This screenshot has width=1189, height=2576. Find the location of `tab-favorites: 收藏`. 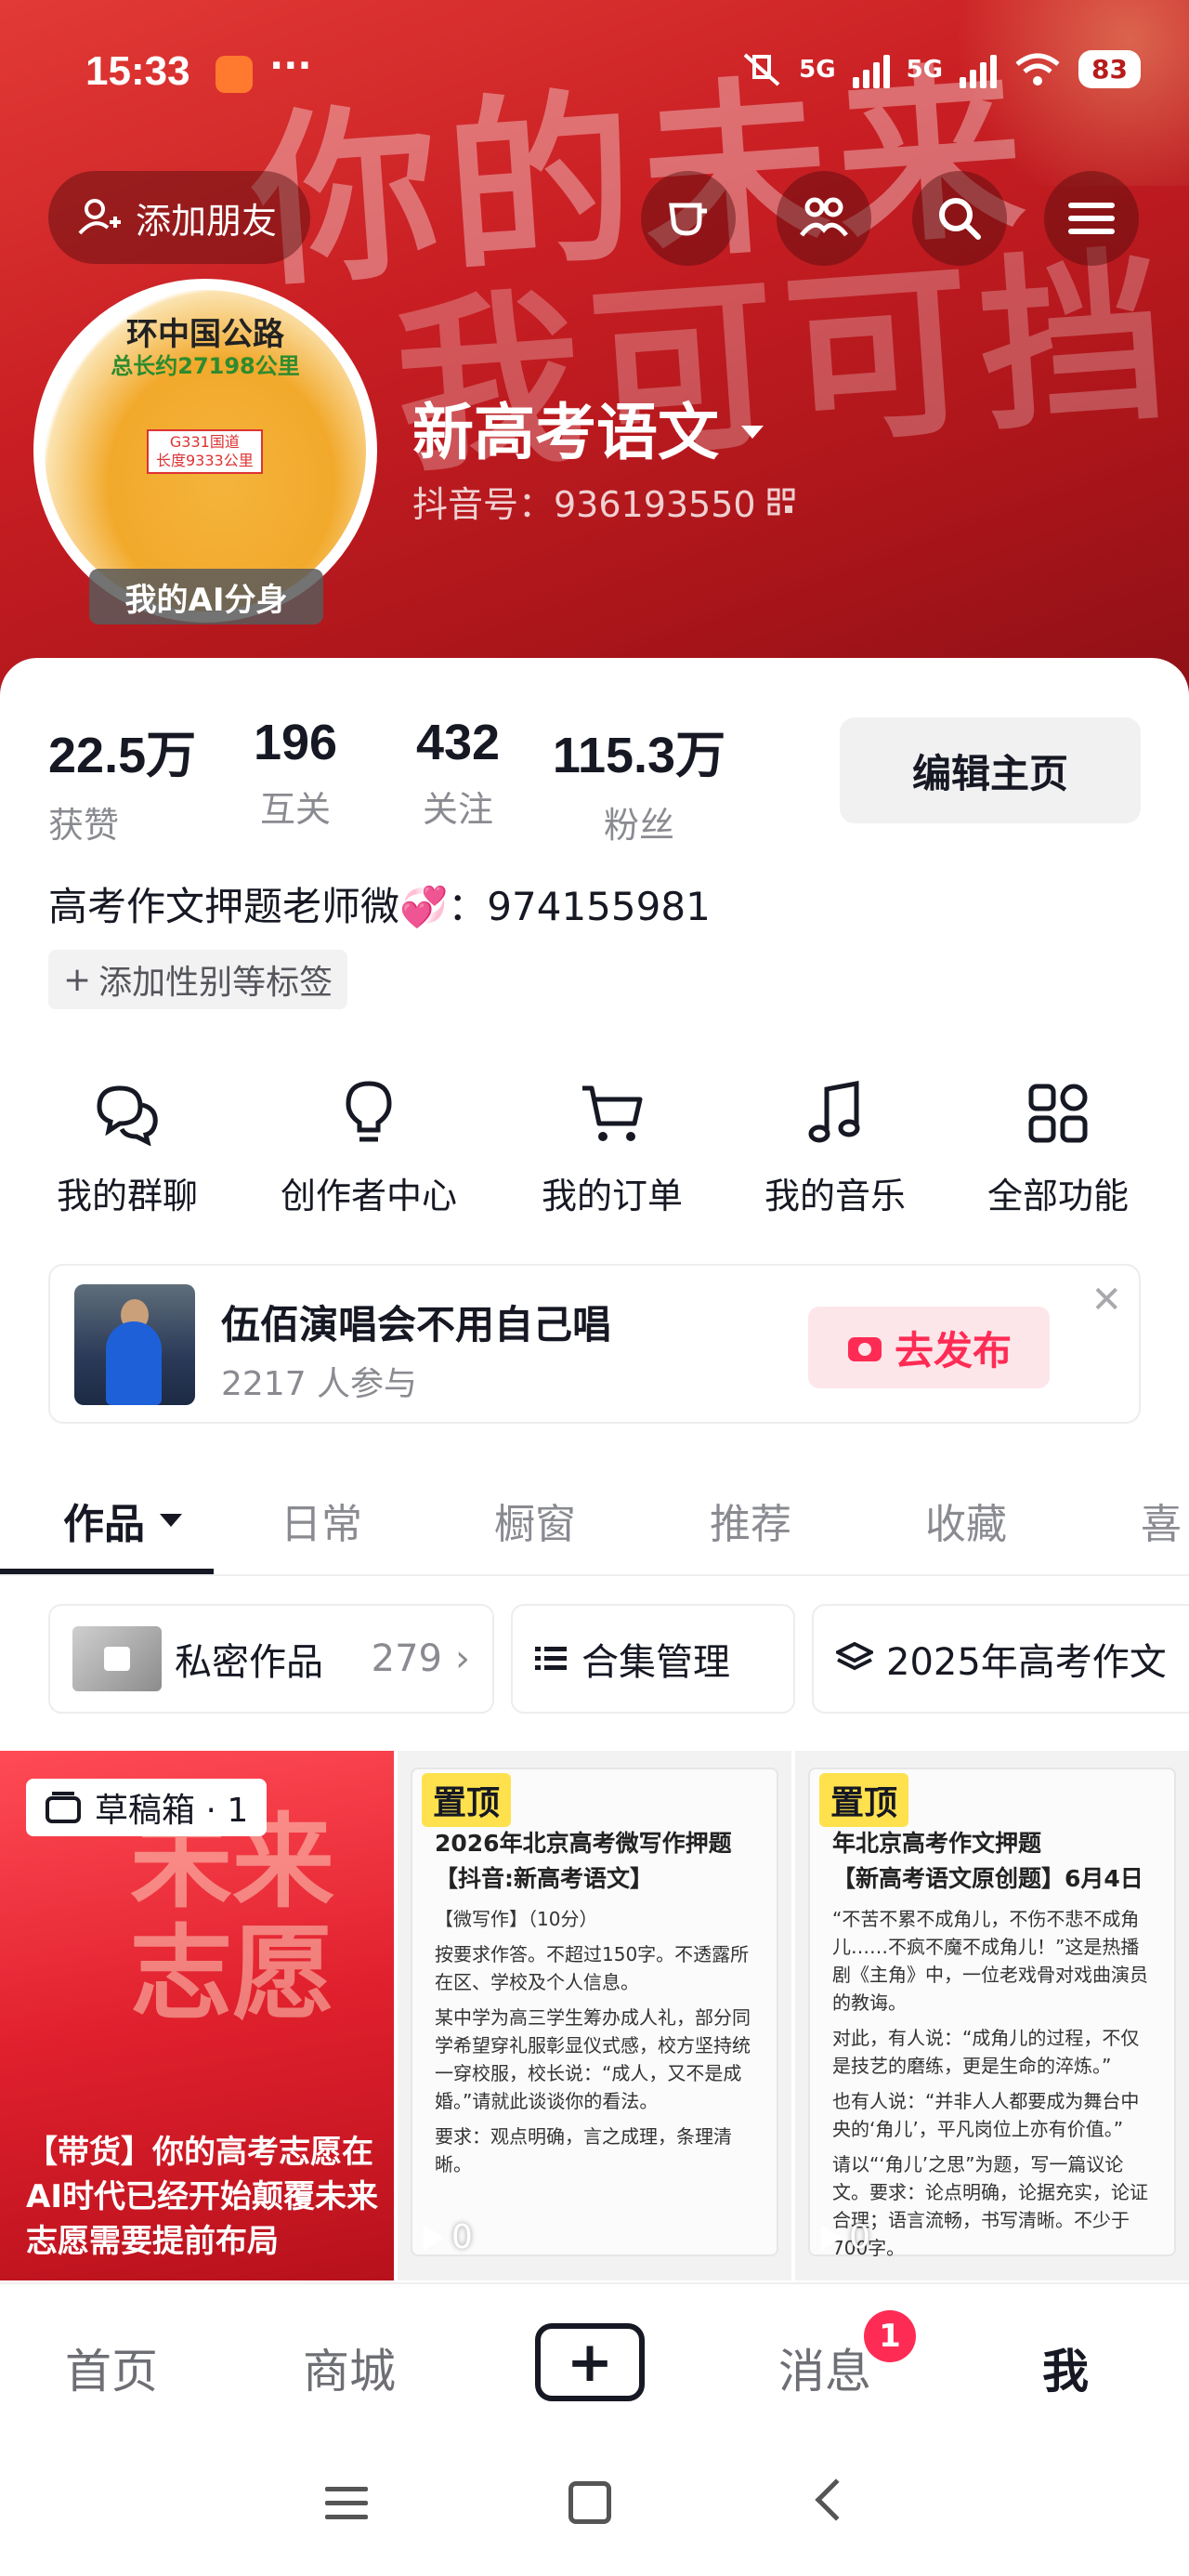

tab-favorites: 收藏 is located at coordinates (966, 1520).